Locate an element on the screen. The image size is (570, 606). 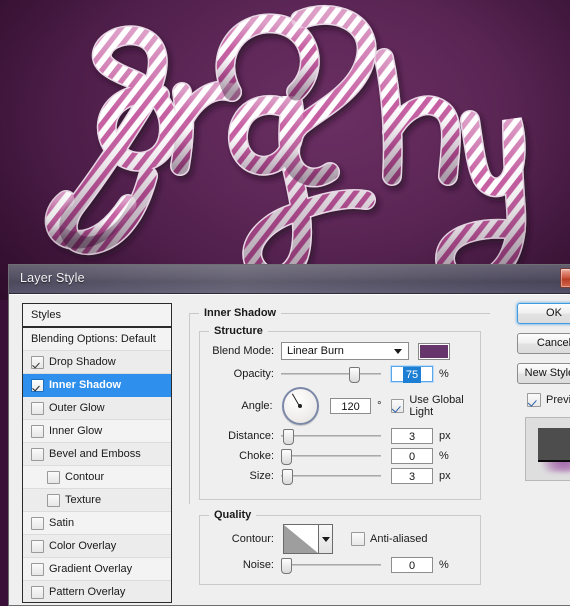
anti-aliased-checkbox: Anti-aliased is located at coordinates (389, 539).